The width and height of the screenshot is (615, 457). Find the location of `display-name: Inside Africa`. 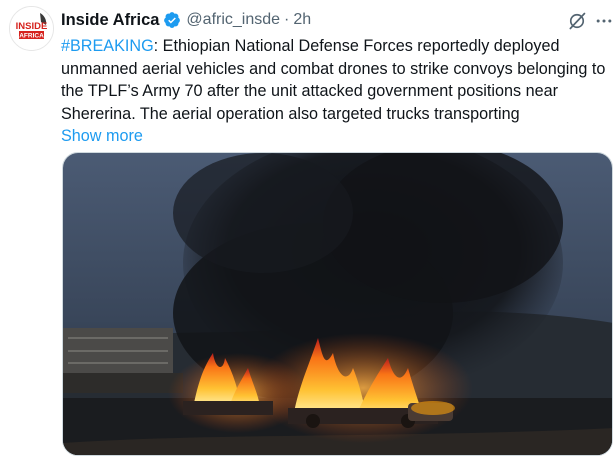

display-name: Inside Africa is located at coordinates (110, 20).